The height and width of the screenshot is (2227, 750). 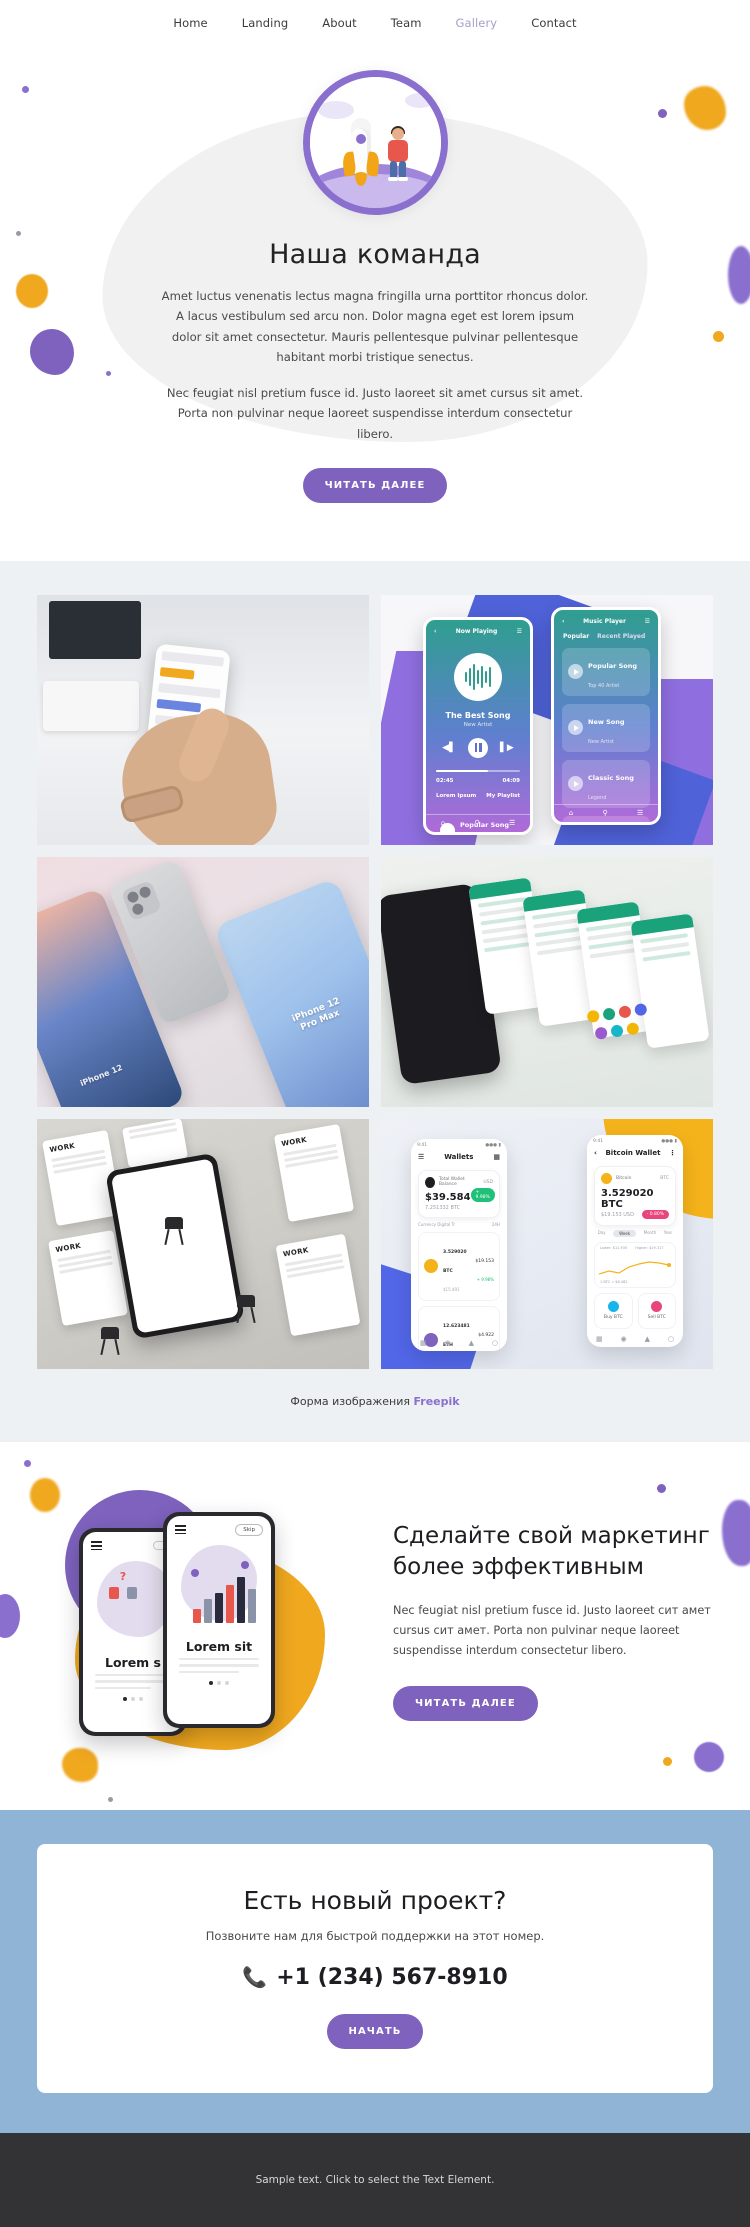 What do you see at coordinates (595, 1153) in the screenshot?
I see `back-icon: ‹` at bounding box center [595, 1153].